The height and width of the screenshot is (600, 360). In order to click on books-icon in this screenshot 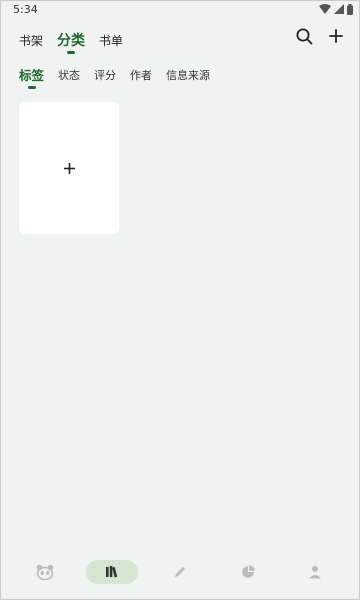, I will do `click(112, 572)`.